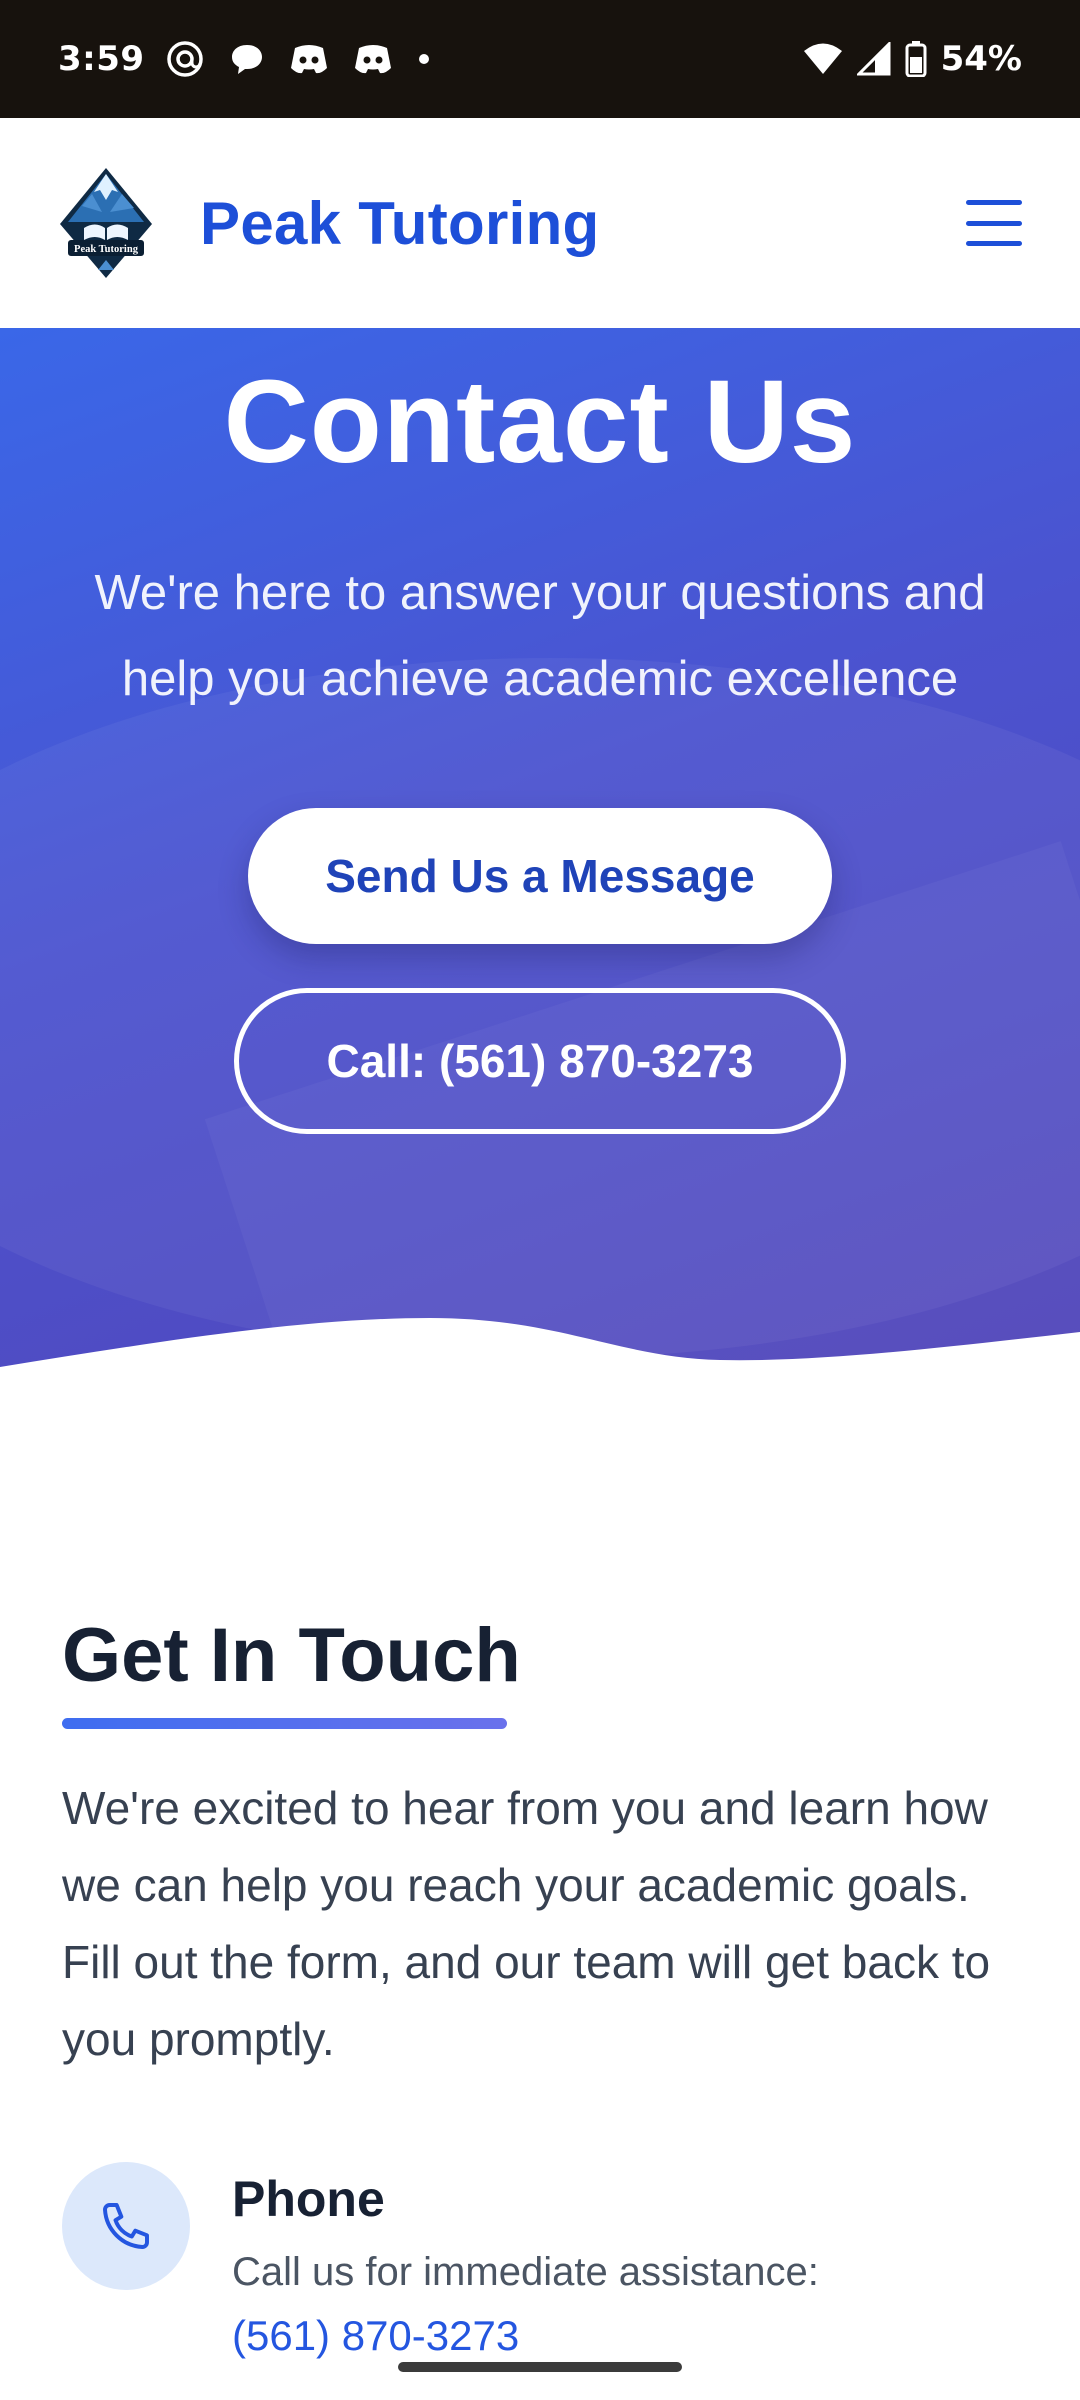 Image resolution: width=1080 pixels, height=2400 pixels. I want to click on title-underline, so click(284, 1723).